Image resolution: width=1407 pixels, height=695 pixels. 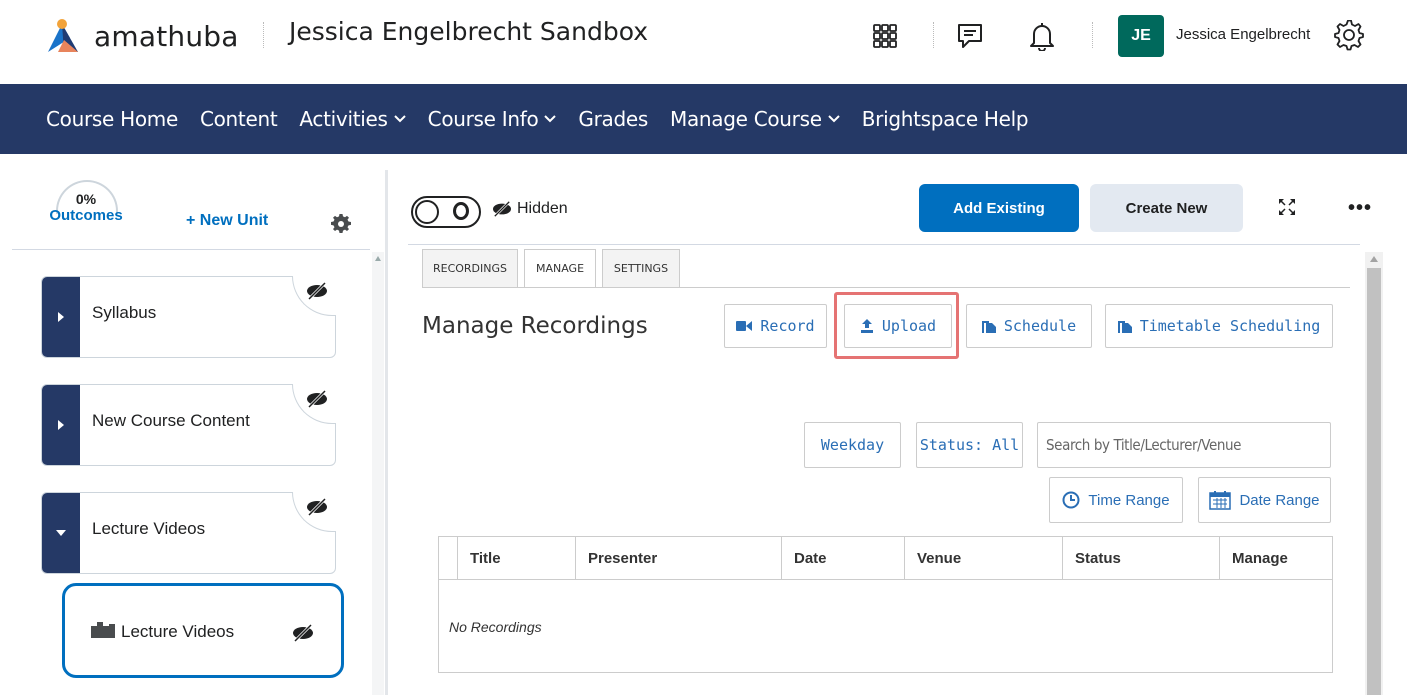 I want to click on fullscreen-icon, so click(x=1287, y=209).